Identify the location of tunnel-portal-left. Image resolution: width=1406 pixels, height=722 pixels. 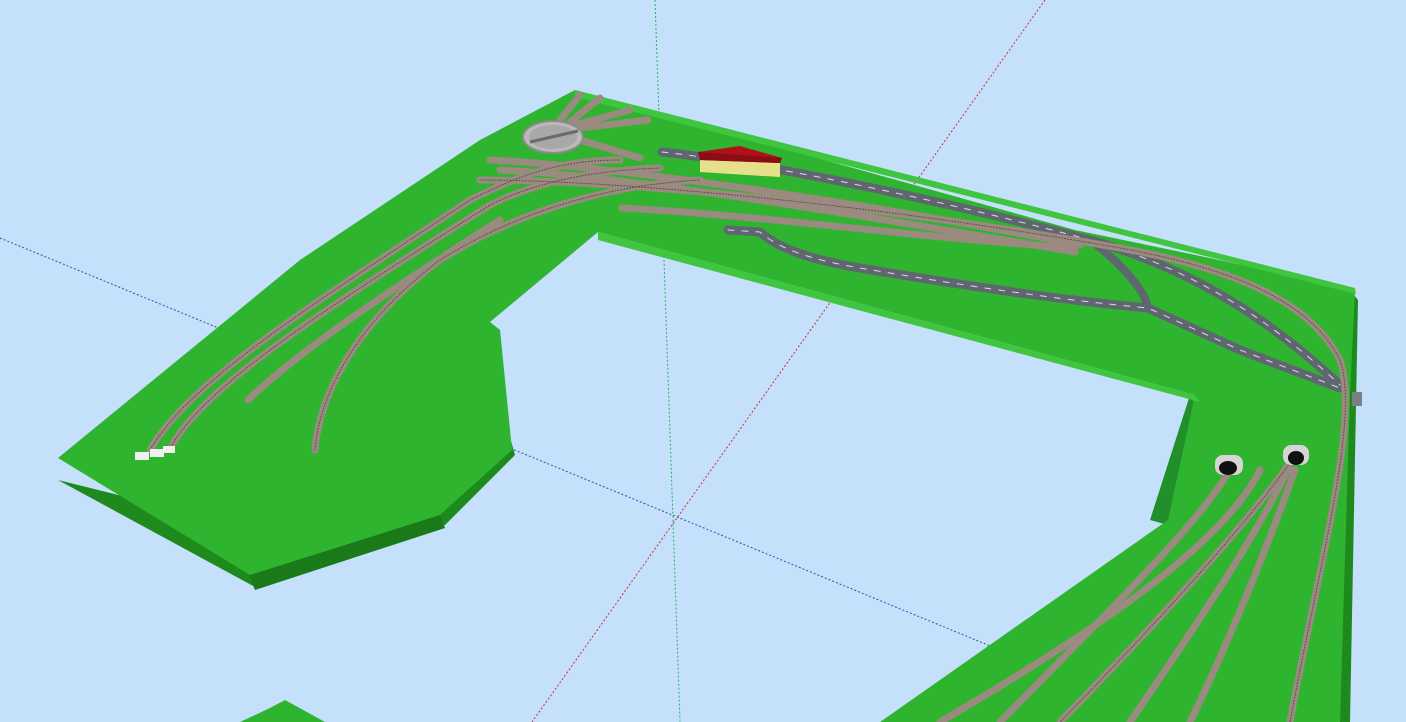
(1229, 465).